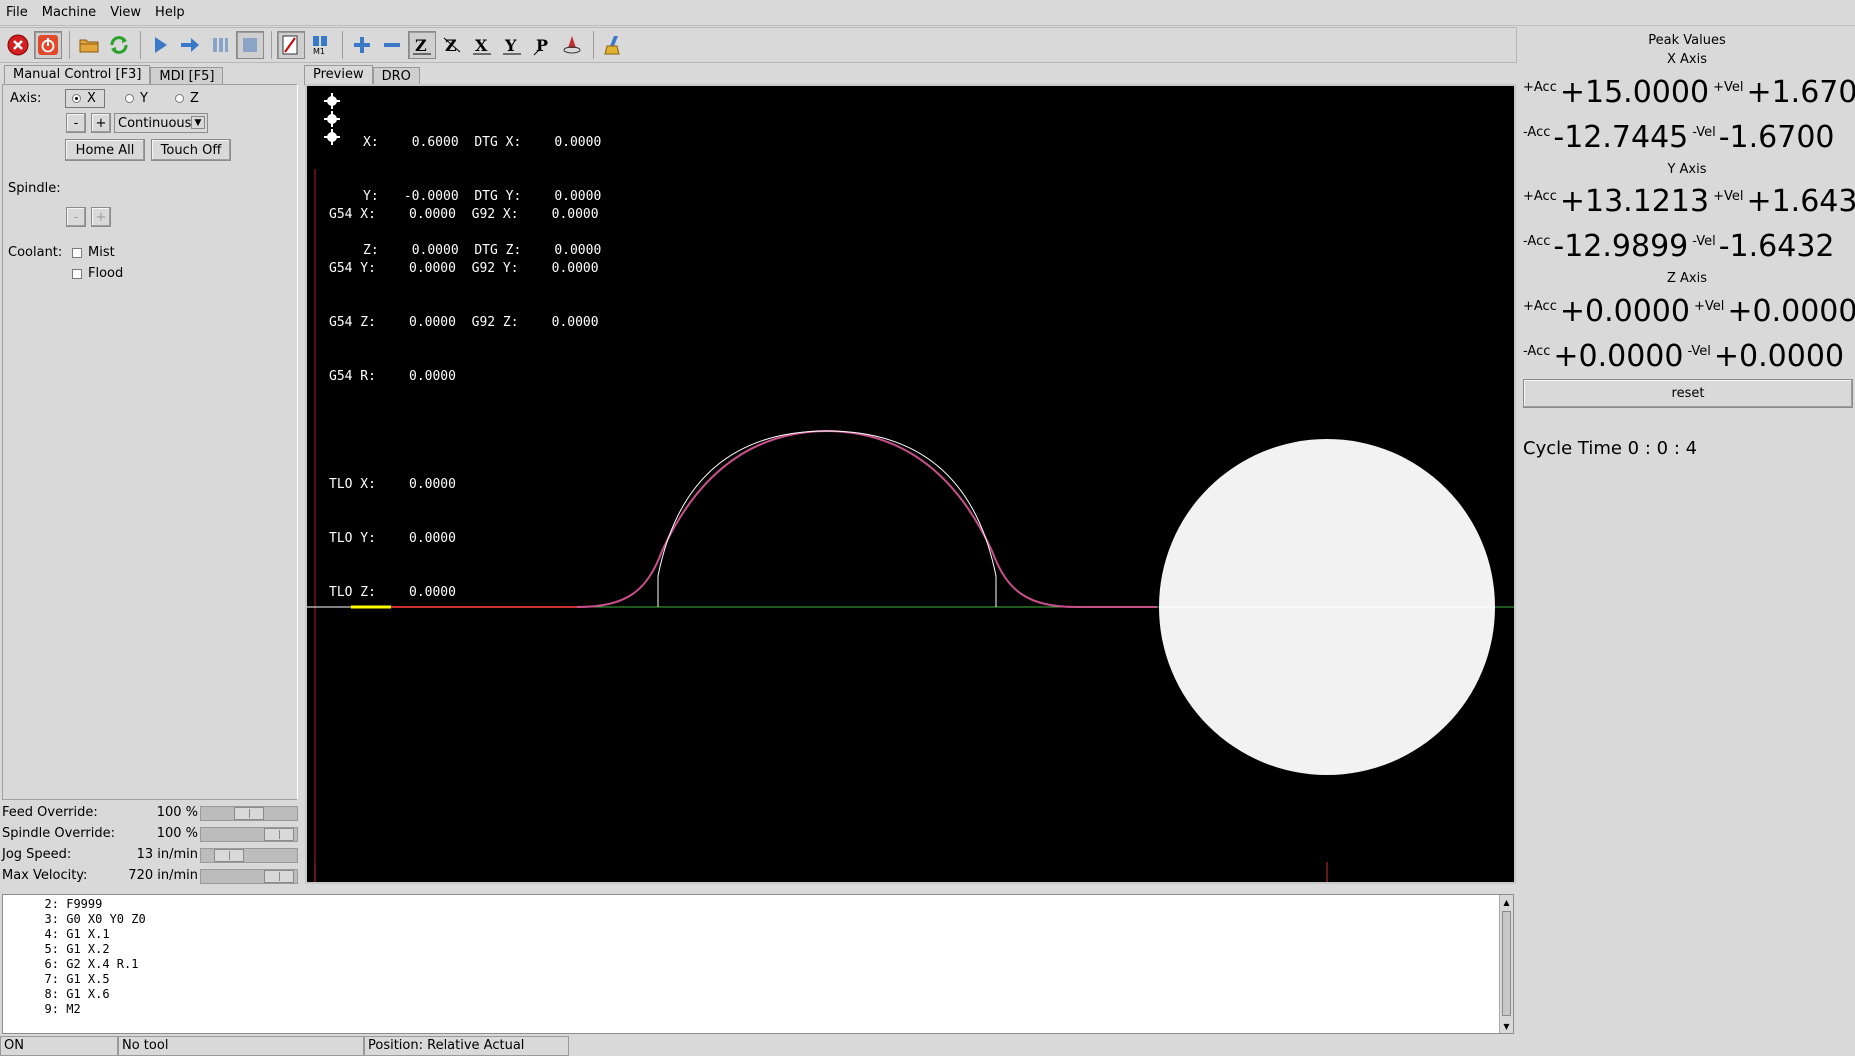 This screenshot has width=1855, height=1056. What do you see at coordinates (249, 876) in the screenshot?
I see `max-velocity-slider` at bounding box center [249, 876].